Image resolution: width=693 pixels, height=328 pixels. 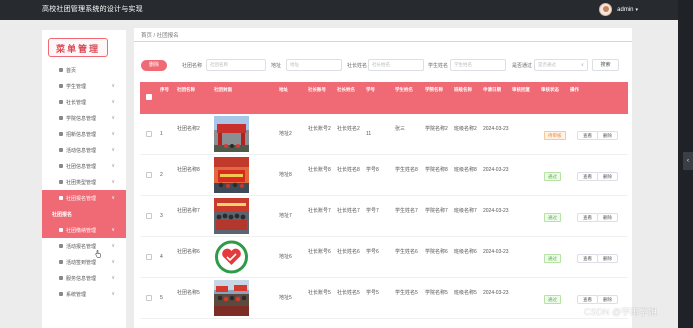 I want to click on sidebar-item: 学院信息管理 ∨, so click(x=84, y=118).